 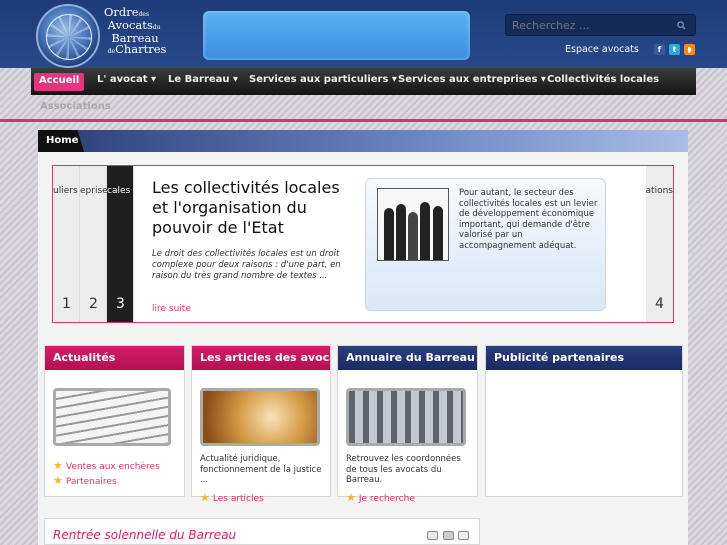 I want to click on annuaire-title: Annuaire du Barreau, so click(x=407, y=358).